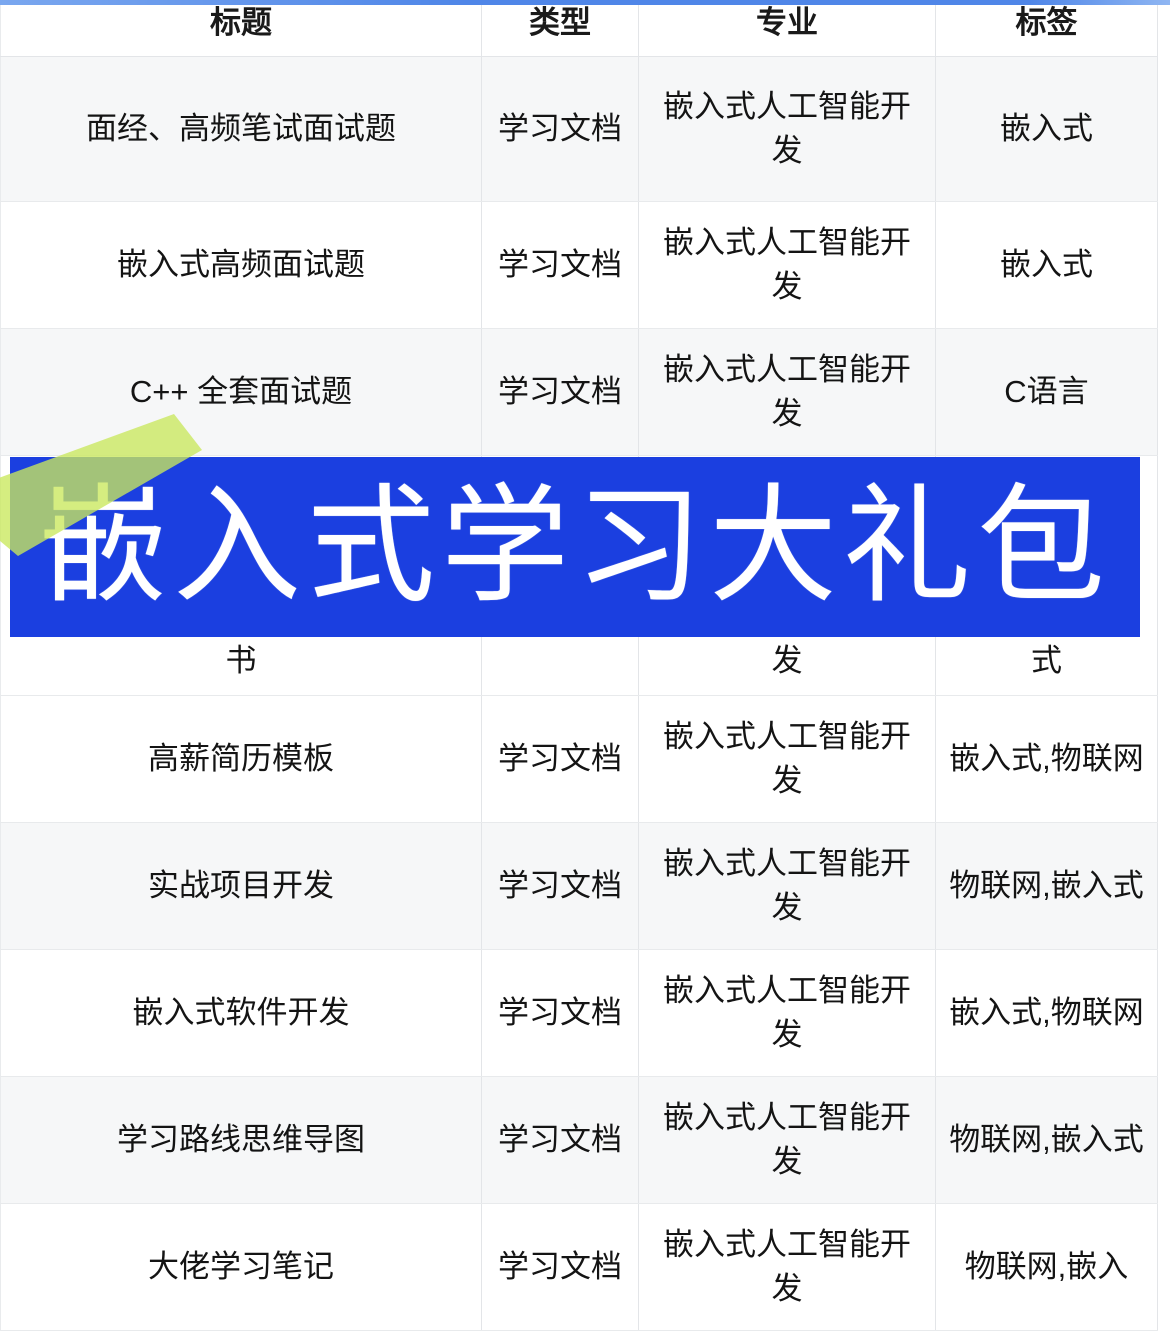  Describe the element at coordinates (1046, 28) in the screenshot. I see `column-header-tags: 标签` at that location.